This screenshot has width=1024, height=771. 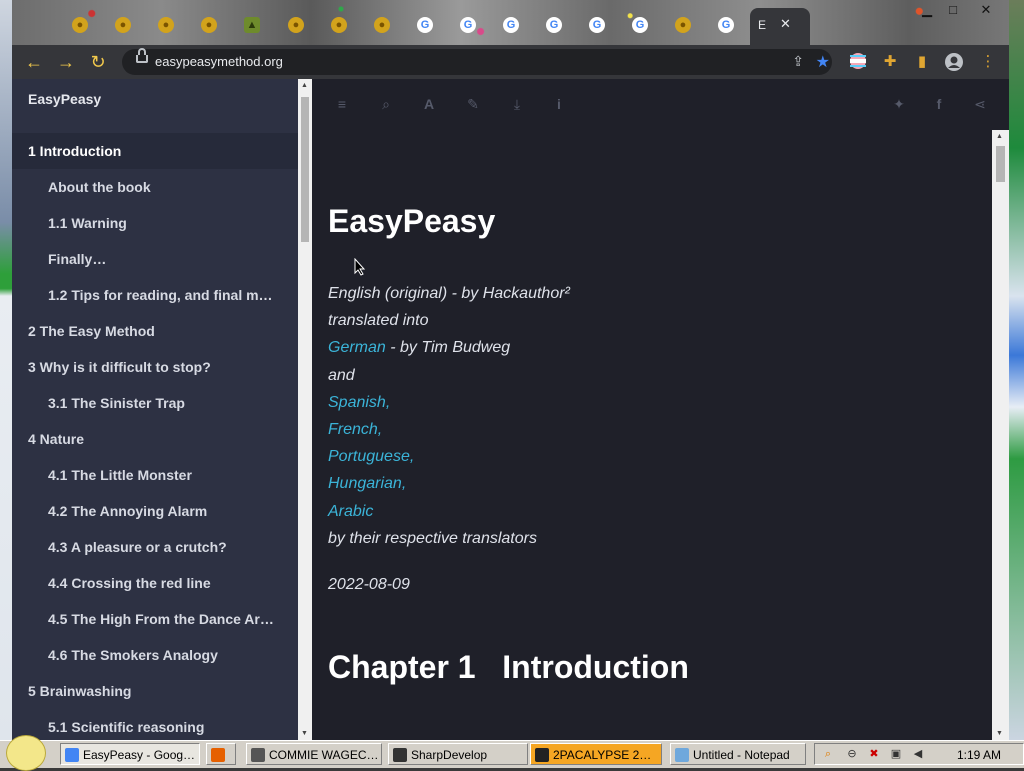 I want to click on french-link: French, so click(x=353, y=429).